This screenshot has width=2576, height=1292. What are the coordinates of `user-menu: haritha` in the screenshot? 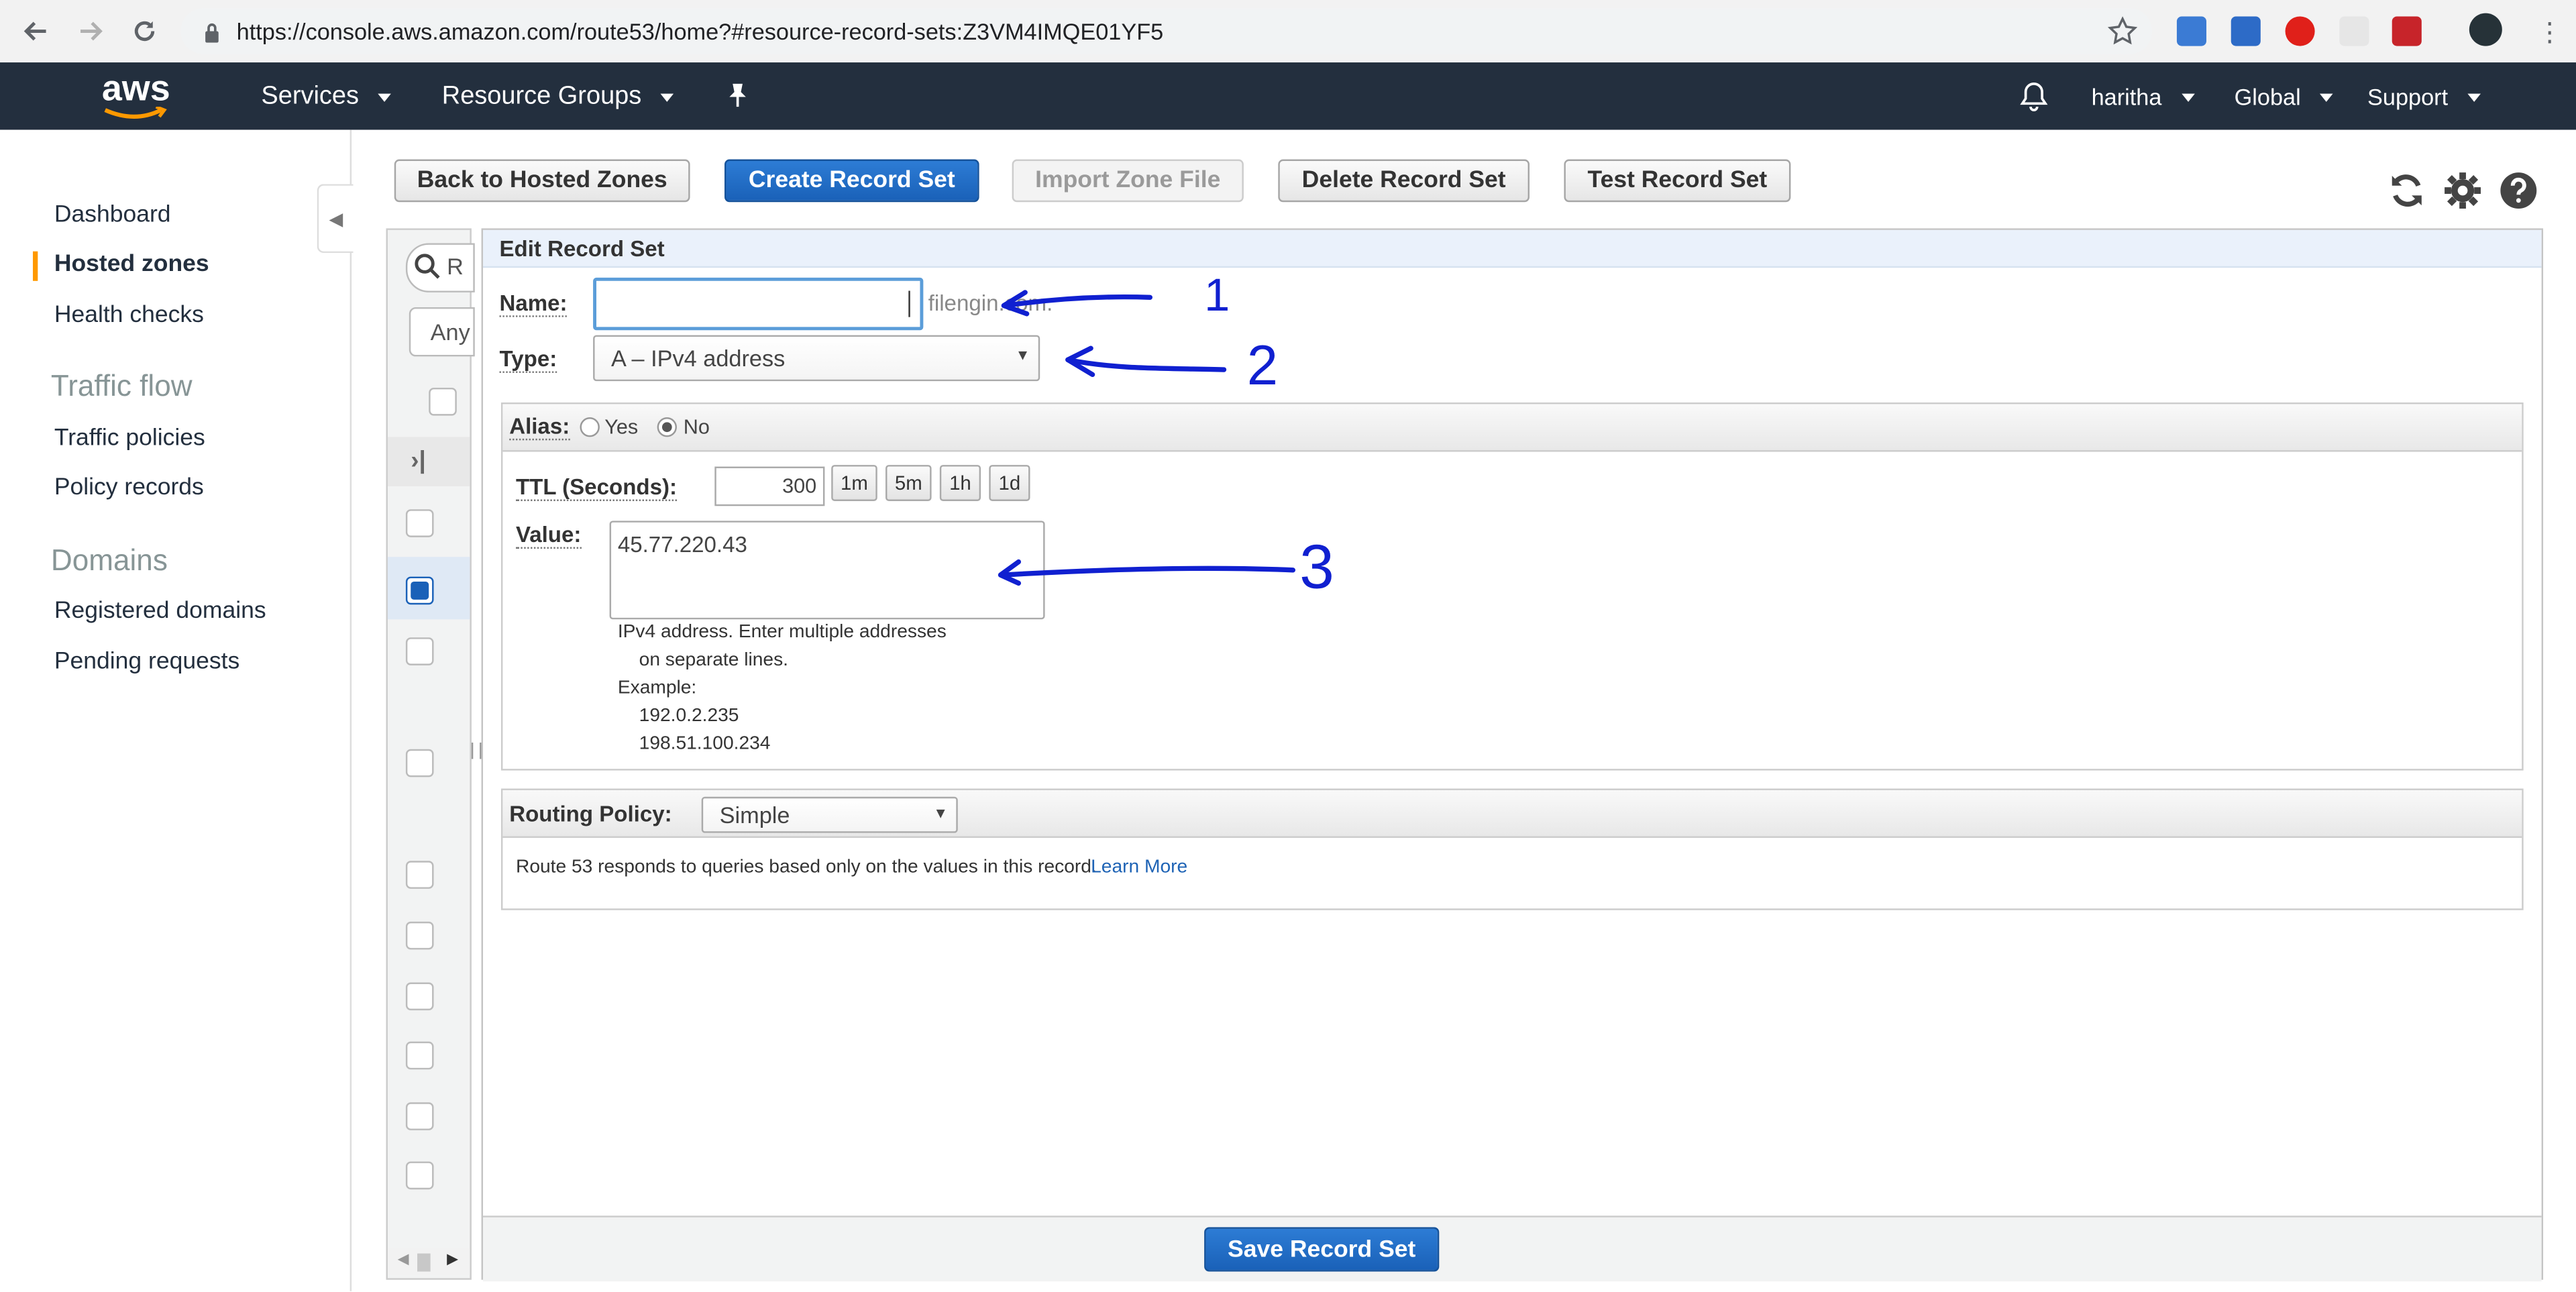 It's located at (2143, 97).